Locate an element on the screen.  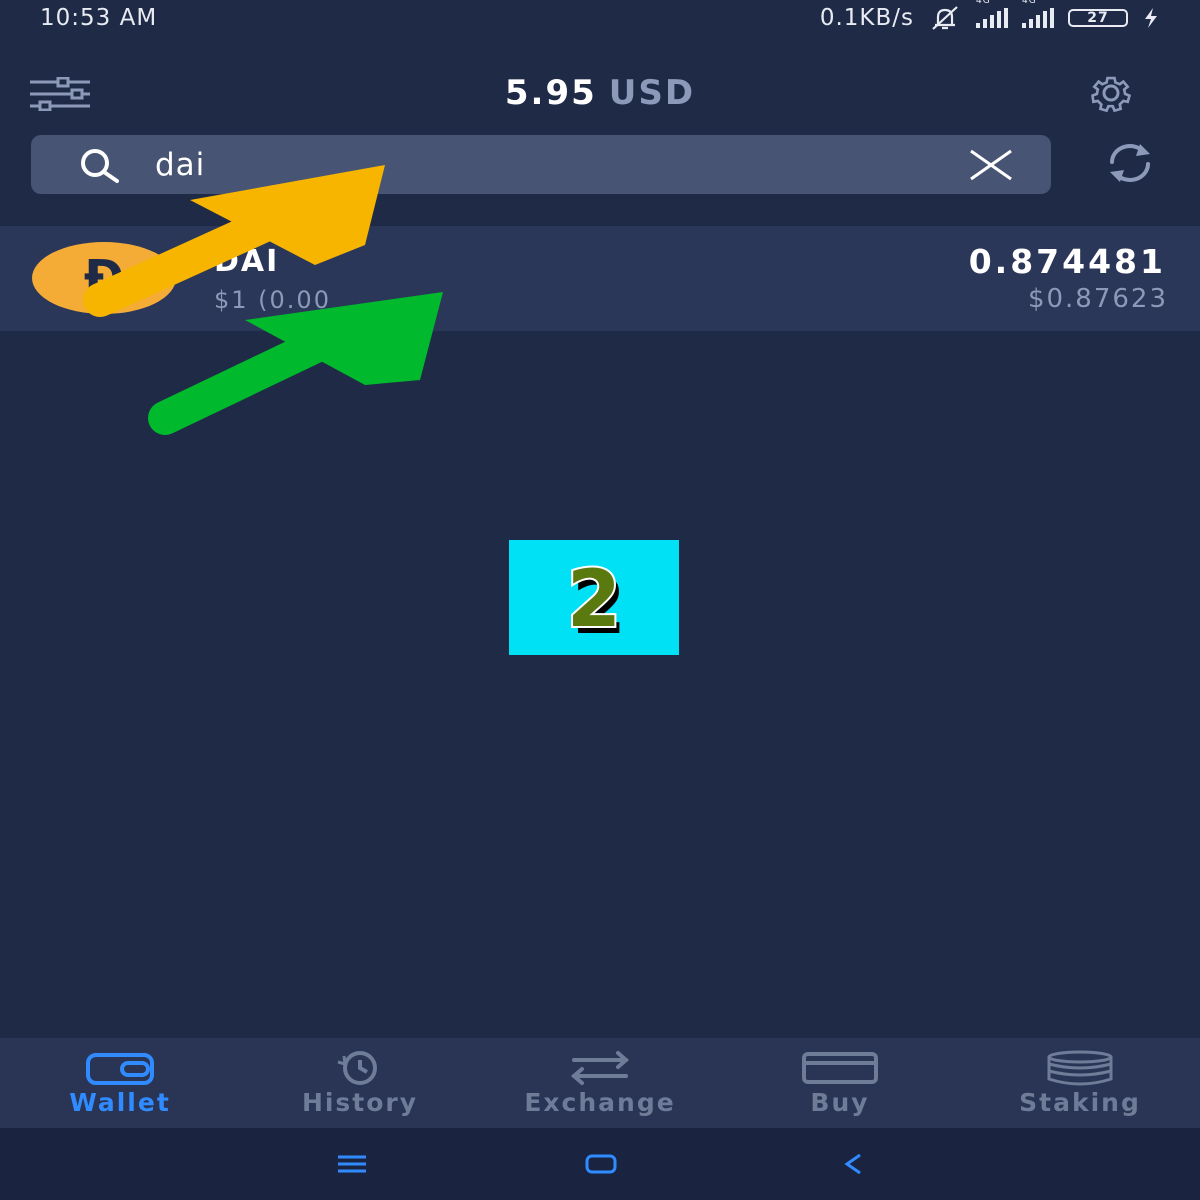
home-icon is located at coordinates (601, 1164).